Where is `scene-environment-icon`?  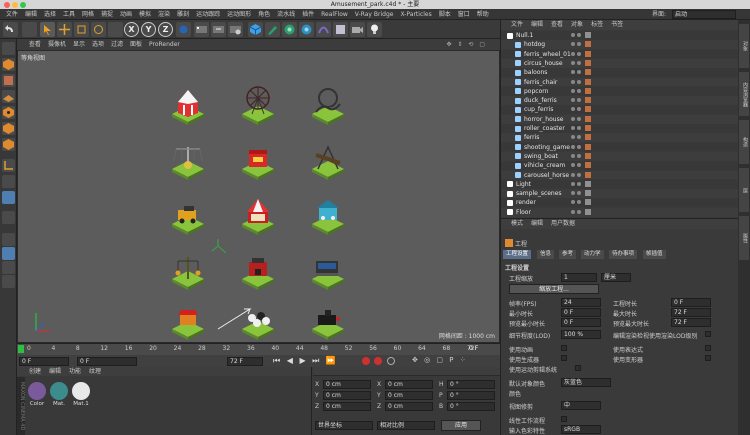 scene-environment-icon is located at coordinates (340, 29).